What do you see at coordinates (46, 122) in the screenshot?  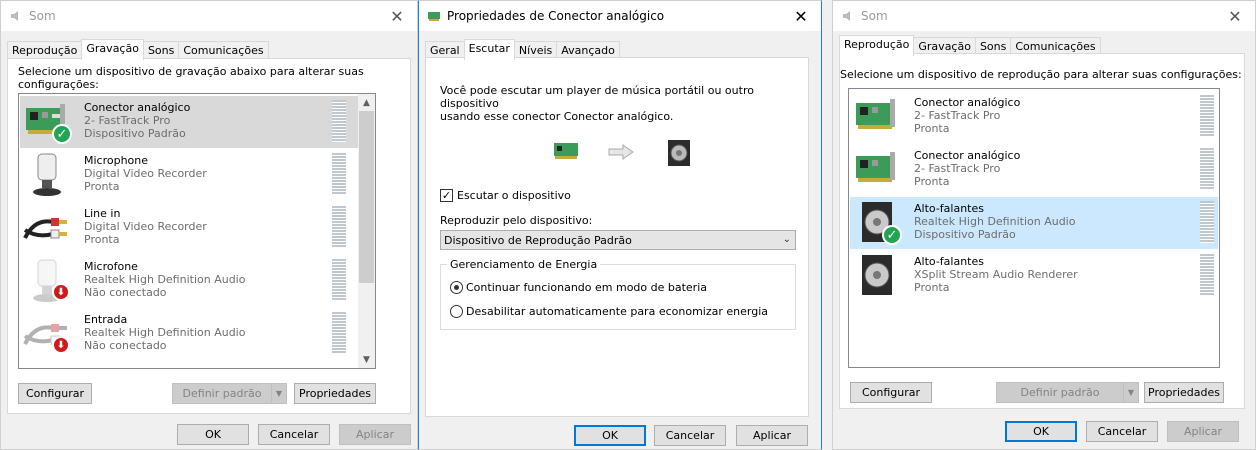 I see `sound-card-icon: ✓` at bounding box center [46, 122].